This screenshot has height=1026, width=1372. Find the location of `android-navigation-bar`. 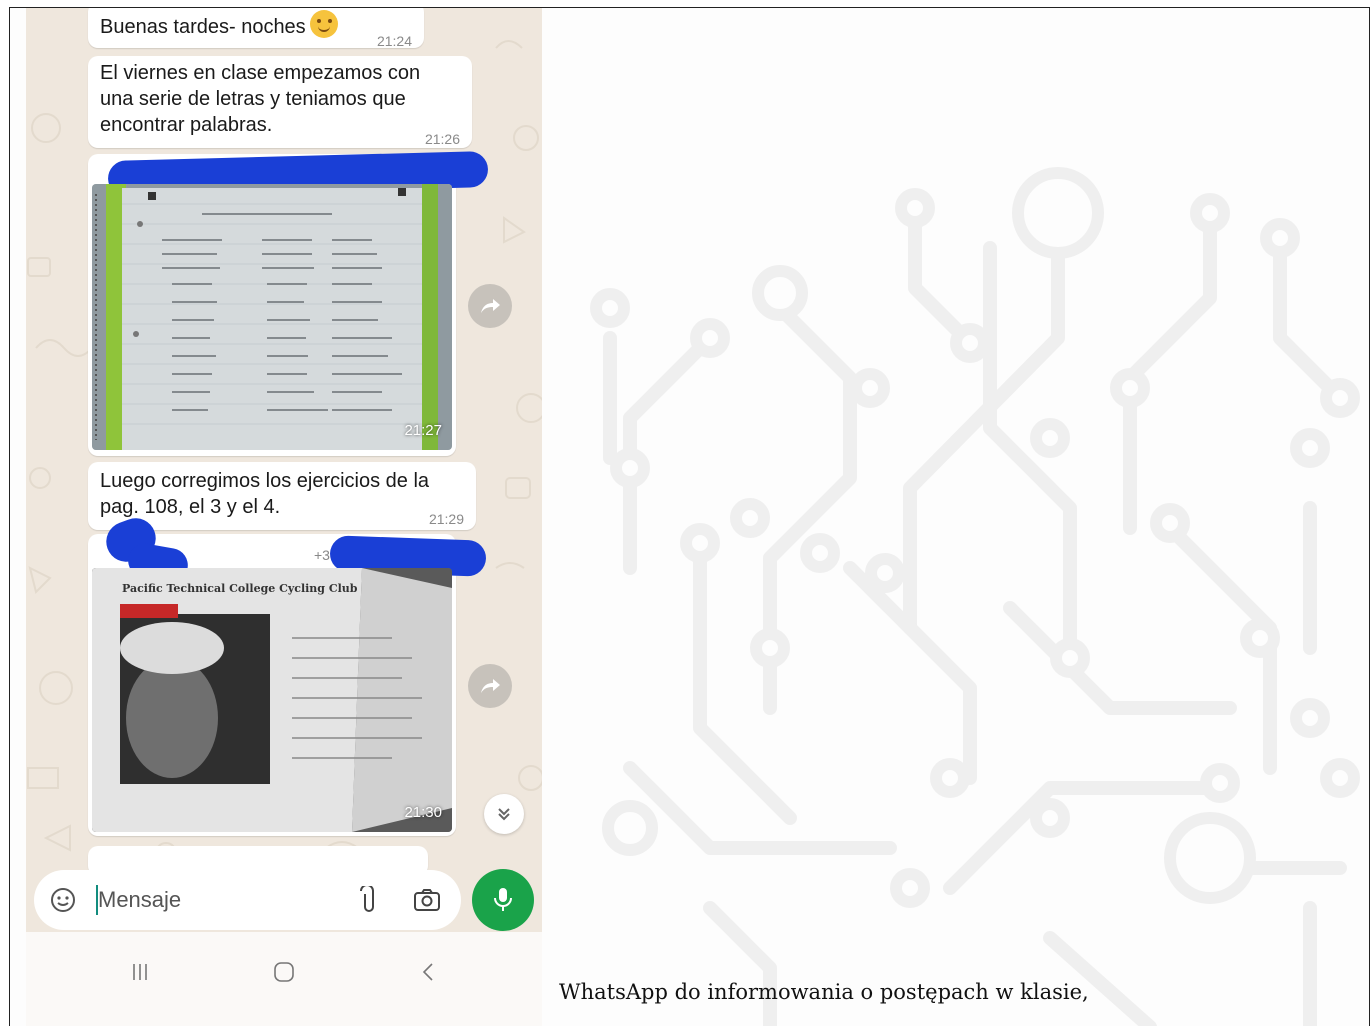

android-navigation-bar is located at coordinates (284, 979).